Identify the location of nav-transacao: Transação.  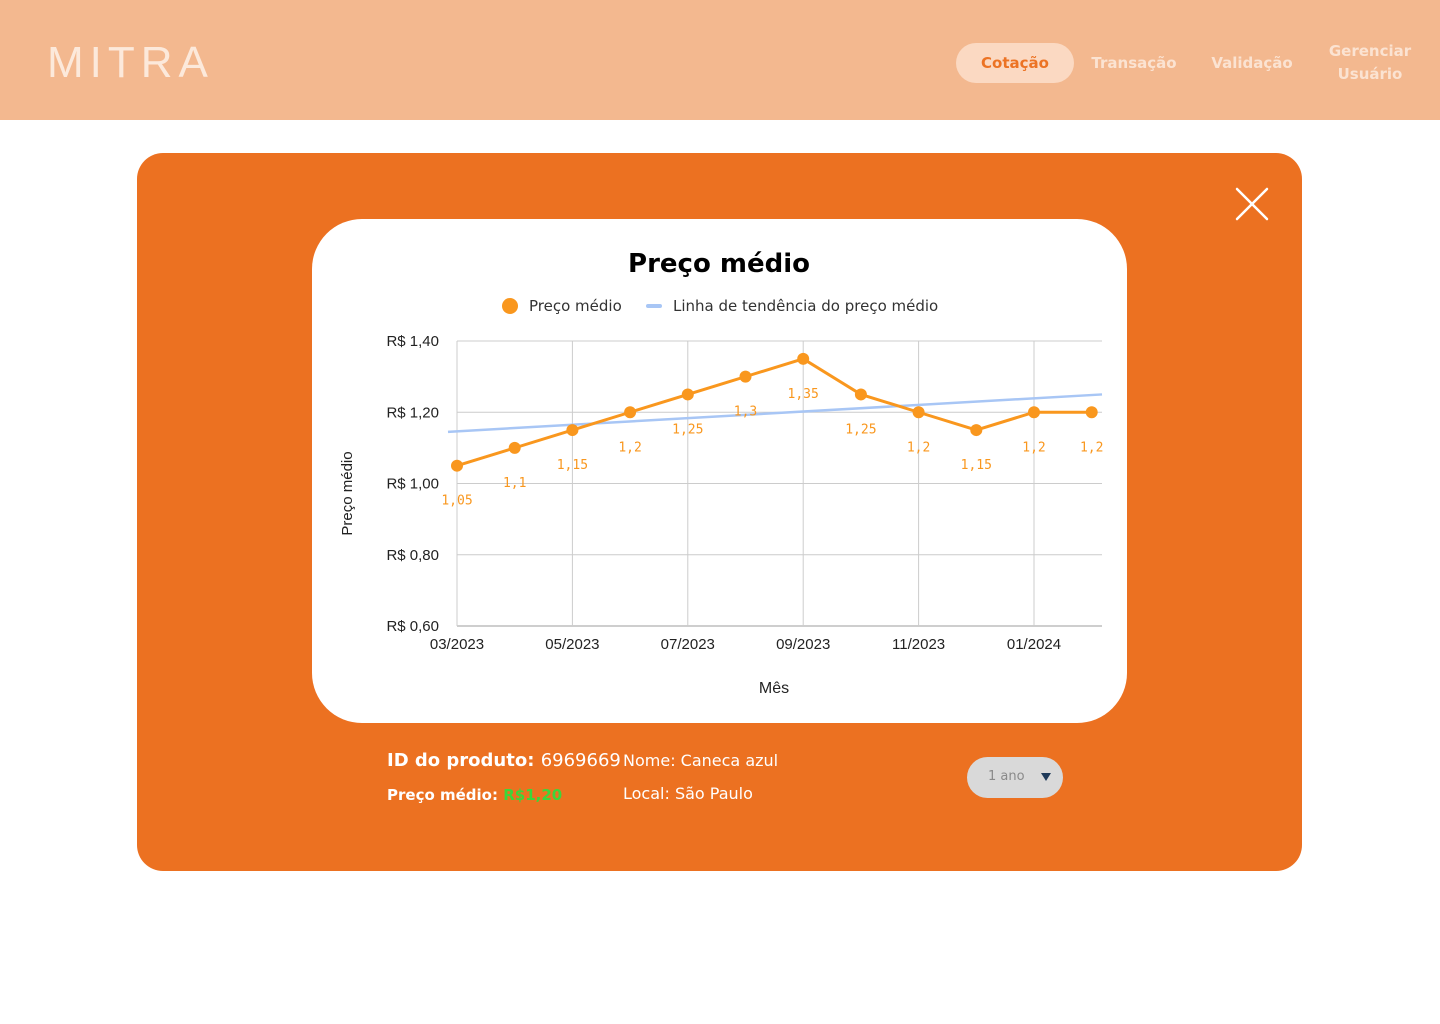
(1134, 63).